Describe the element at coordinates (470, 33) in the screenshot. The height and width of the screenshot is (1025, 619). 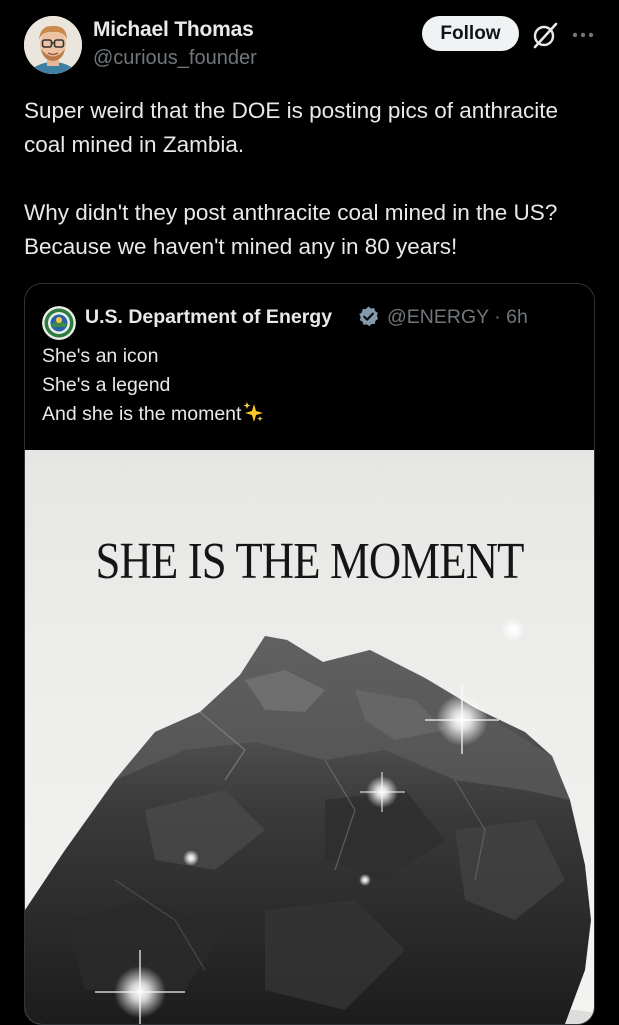
I see `follow-button: Follow` at that location.